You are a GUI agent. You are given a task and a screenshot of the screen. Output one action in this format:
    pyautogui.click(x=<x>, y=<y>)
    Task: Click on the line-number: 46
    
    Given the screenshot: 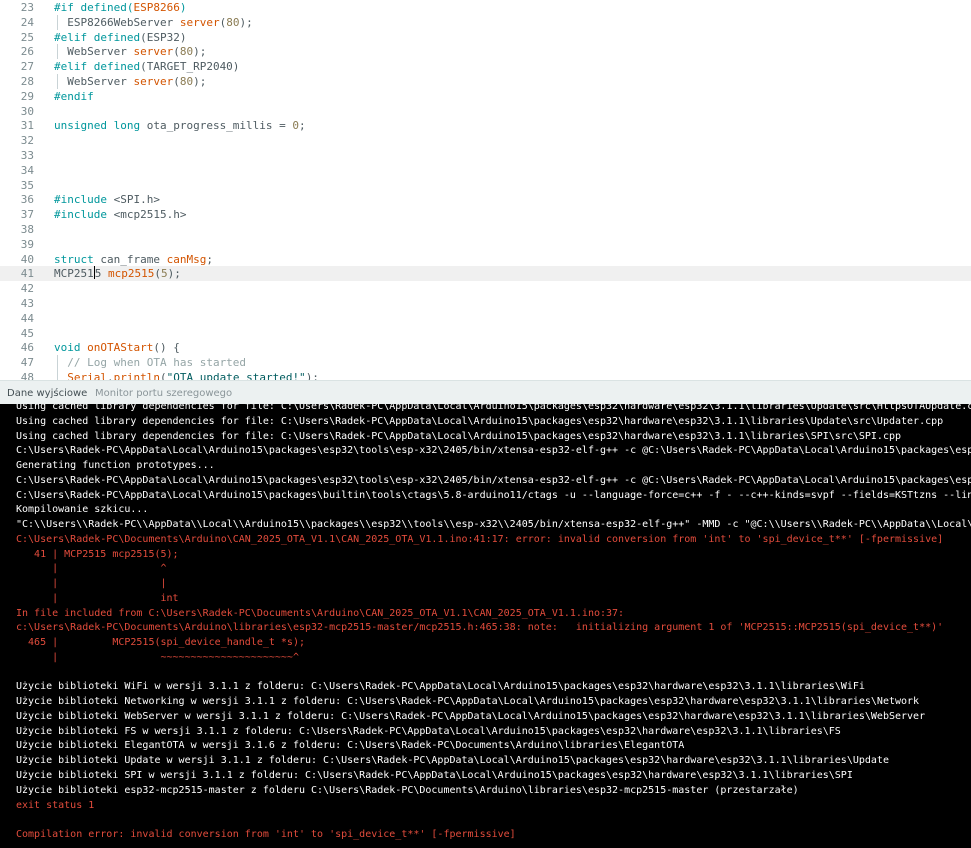 What is the action you would take?
    pyautogui.click(x=27, y=348)
    